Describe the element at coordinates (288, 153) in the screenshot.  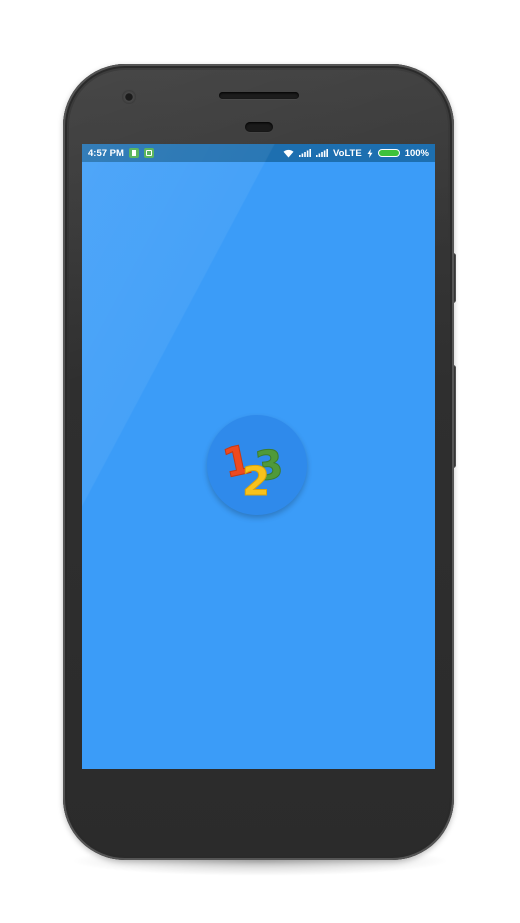
I see `wifi-icon` at that location.